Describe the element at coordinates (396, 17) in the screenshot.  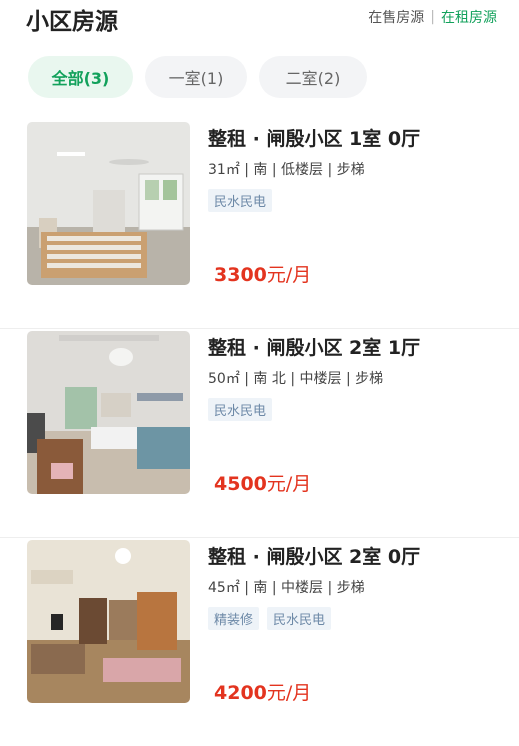
I see `for-sale-link: 在售房源` at that location.